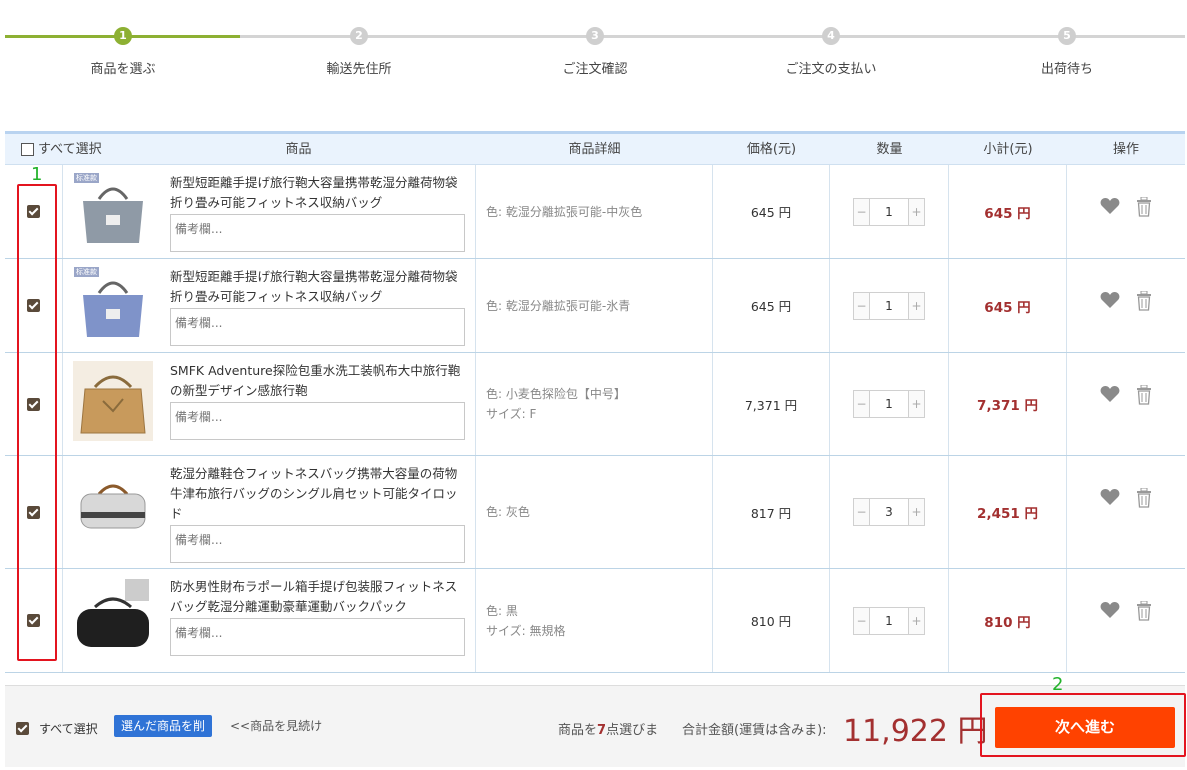  I want to click on select-all-label: すべて選択, so click(70, 149).